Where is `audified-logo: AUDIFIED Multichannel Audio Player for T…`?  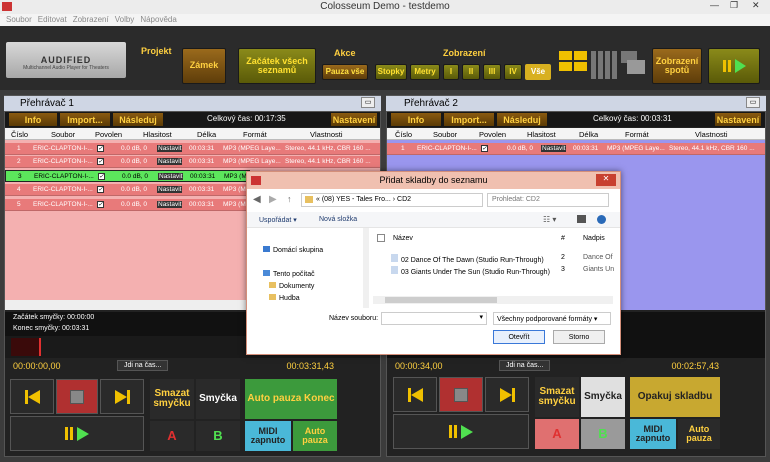 audified-logo: AUDIFIED Multichannel Audio Player for T… is located at coordinates (66, 60).